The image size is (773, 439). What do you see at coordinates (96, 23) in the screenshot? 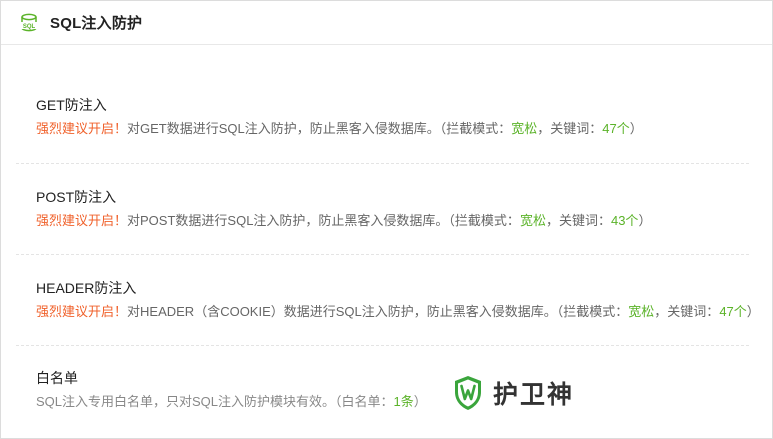
I see `page-title: SQL注入防护` at bounding box center [96, 23].